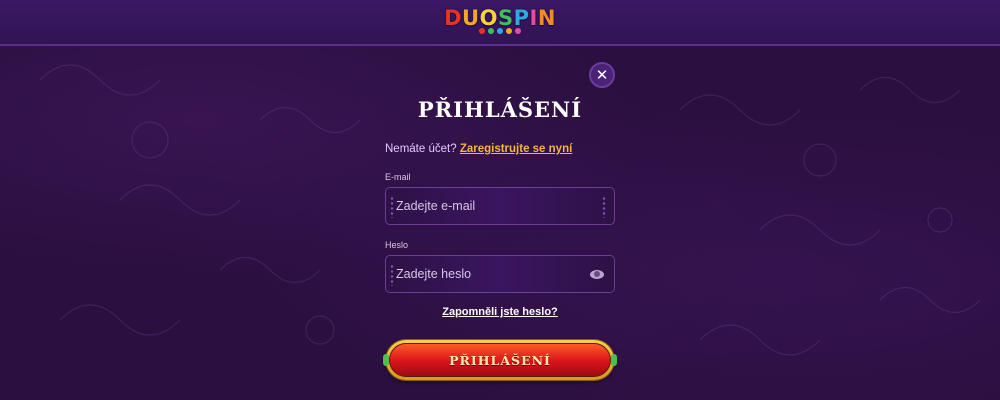  I want to click on register-prompt: Nemáte účet? Zaregistrujte se nyní, so click(478, 149).